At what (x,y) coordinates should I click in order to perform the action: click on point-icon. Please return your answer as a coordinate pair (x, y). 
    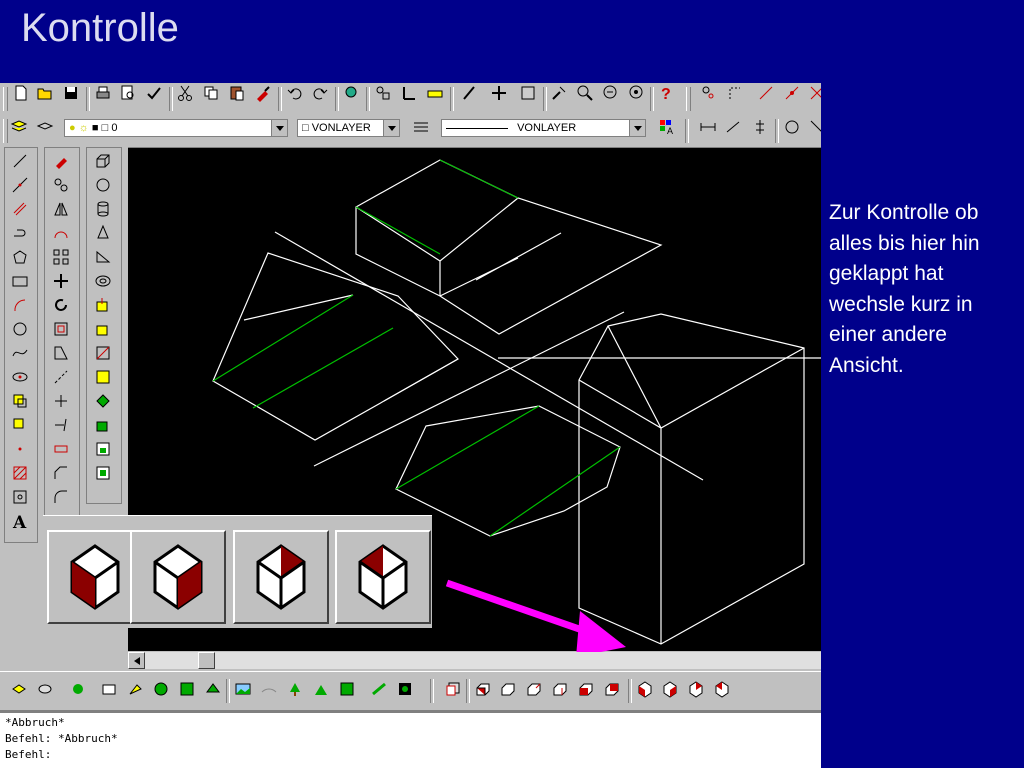
    Looking at the image, I should click on (20, 449).